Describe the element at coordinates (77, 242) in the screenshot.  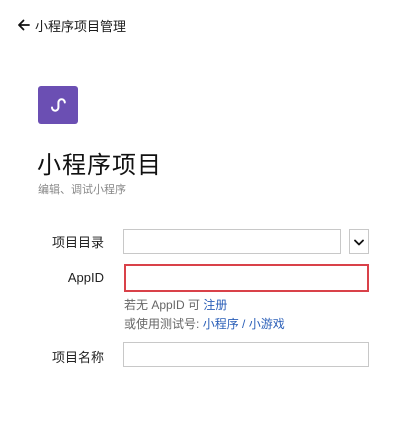
I see `project-dir-label: 项目目录` at that location.